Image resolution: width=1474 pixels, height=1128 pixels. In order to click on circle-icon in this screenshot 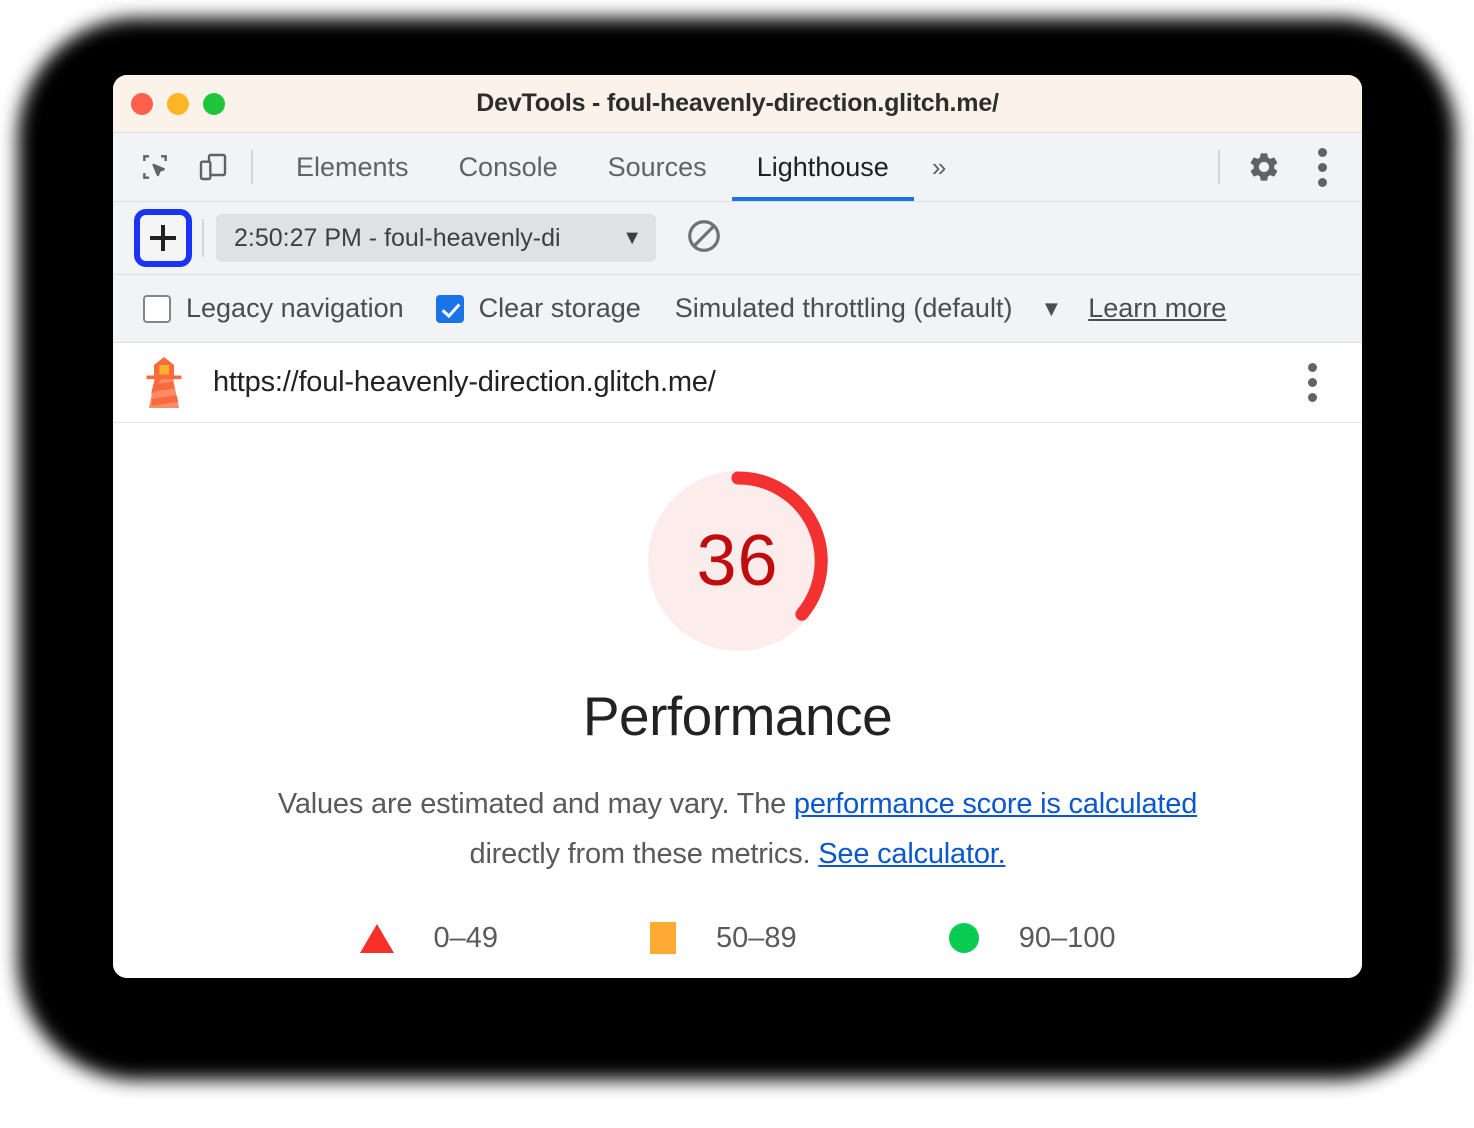, I will do `click(963, 938)`.